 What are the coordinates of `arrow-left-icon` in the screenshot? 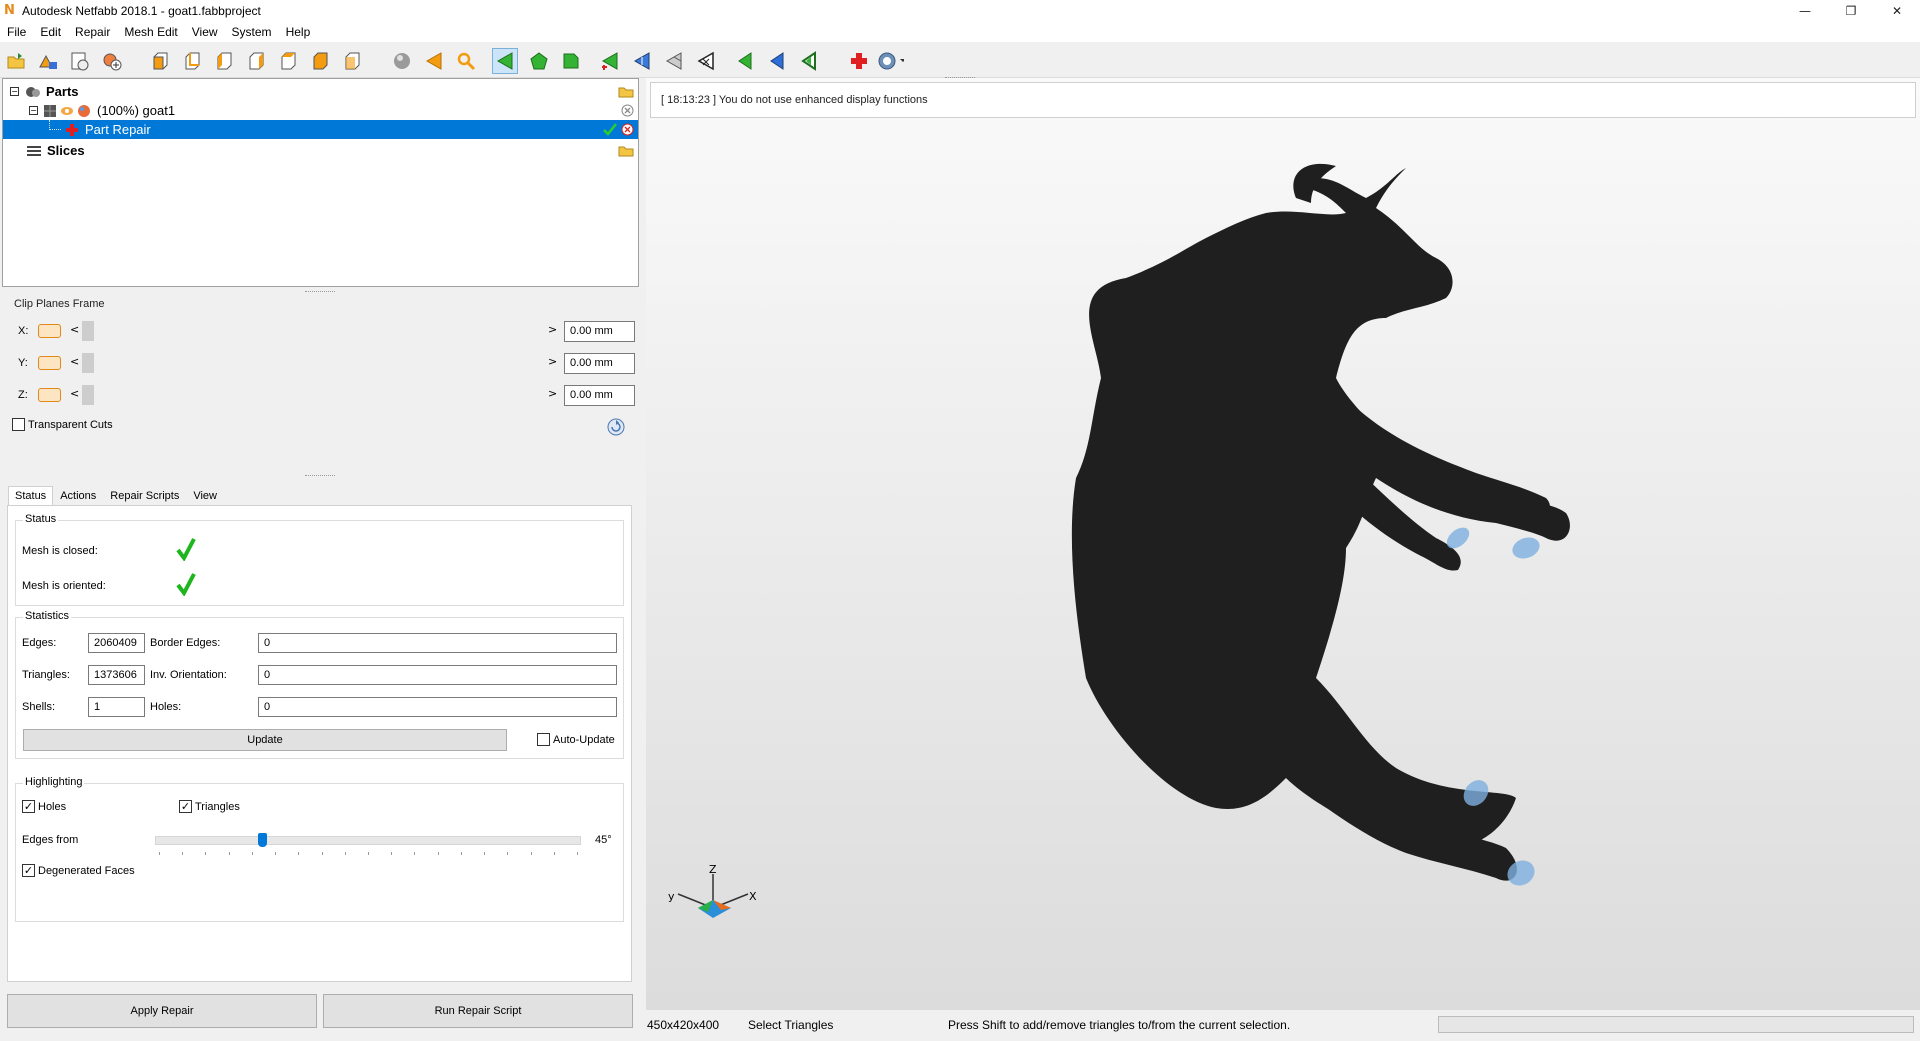 It's located at (434, 61).